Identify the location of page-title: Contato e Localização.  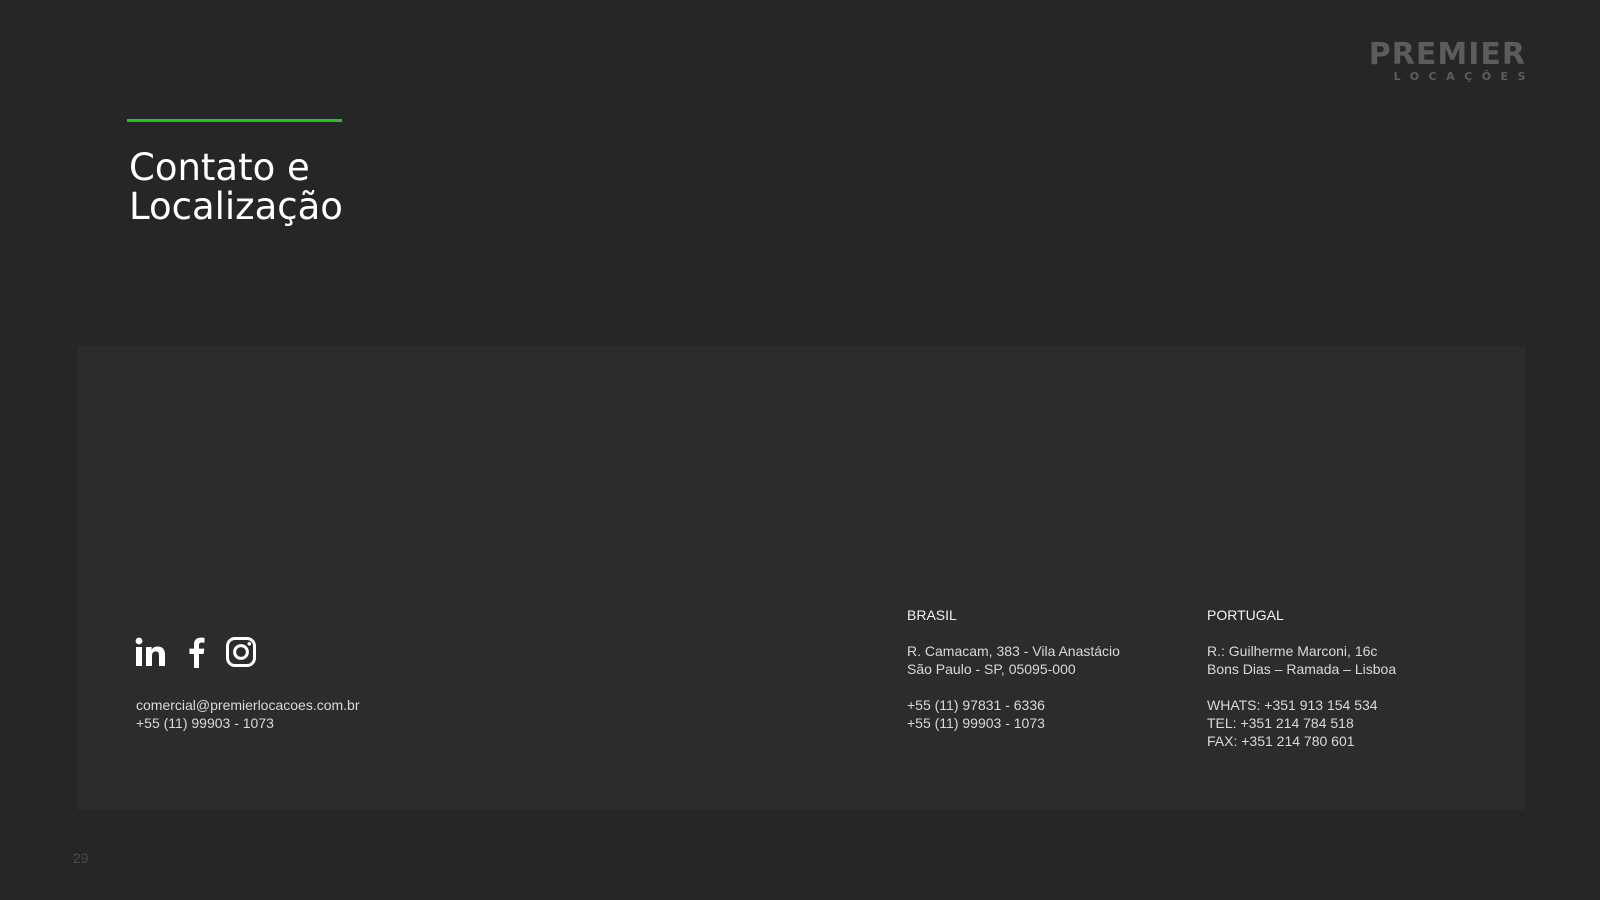
(236, 187).